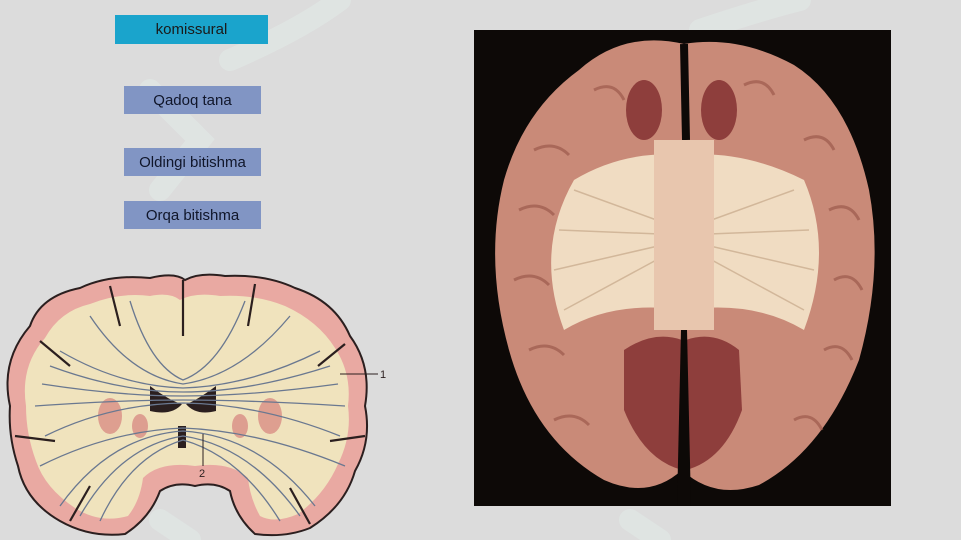 This screenshot has height=540, width=961. Describe the element at coordinates (192, 162) in the screenshot. I see `term-anterior-commissure: Oldingi bitishma` at that location.